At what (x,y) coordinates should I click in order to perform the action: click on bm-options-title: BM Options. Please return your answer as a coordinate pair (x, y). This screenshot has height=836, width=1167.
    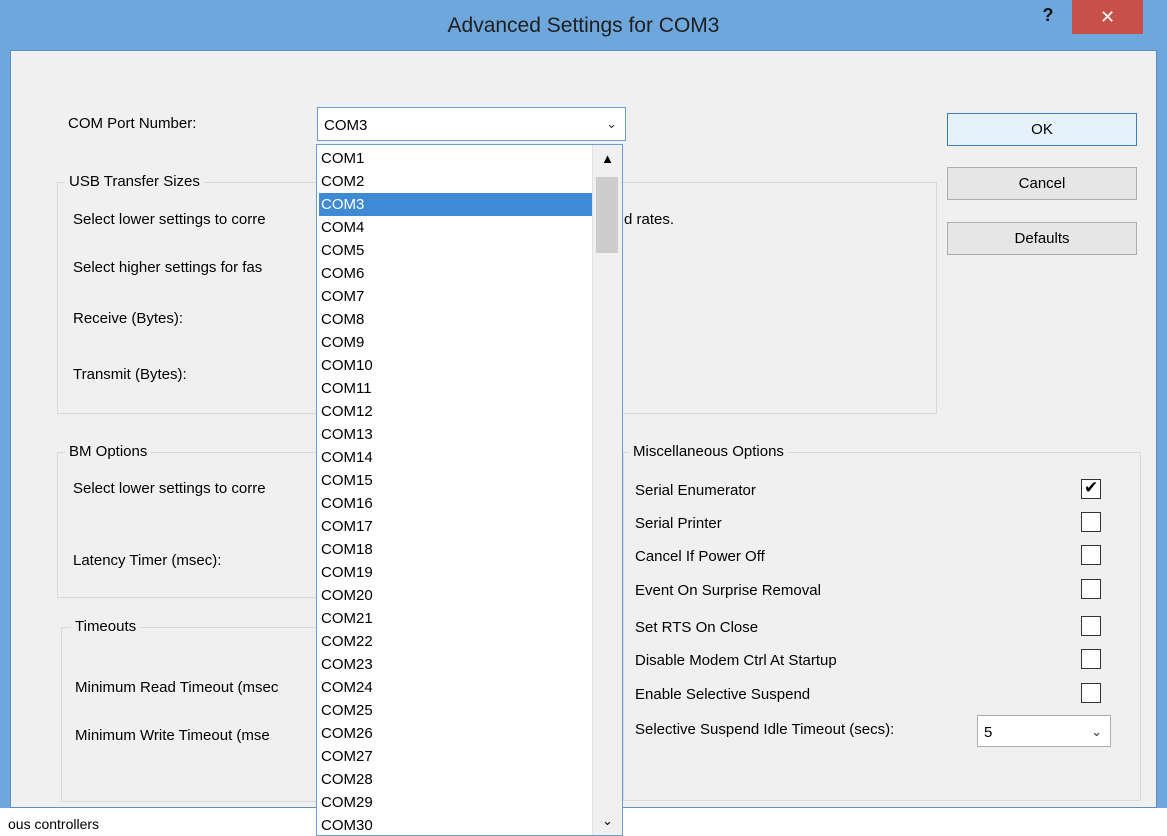
    Looking at the image, I should click on (108, 451).